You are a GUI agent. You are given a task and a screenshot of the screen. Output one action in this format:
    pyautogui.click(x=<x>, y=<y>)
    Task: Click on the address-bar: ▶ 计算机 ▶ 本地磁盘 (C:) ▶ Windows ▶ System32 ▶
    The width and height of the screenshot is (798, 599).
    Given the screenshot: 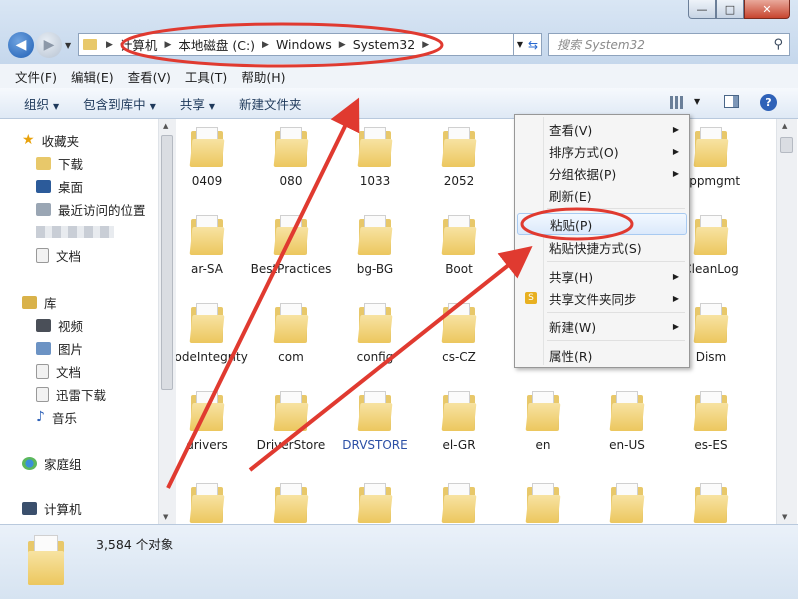 What is the action you would take?
    pyautogui.click(x=296, y=44)
    